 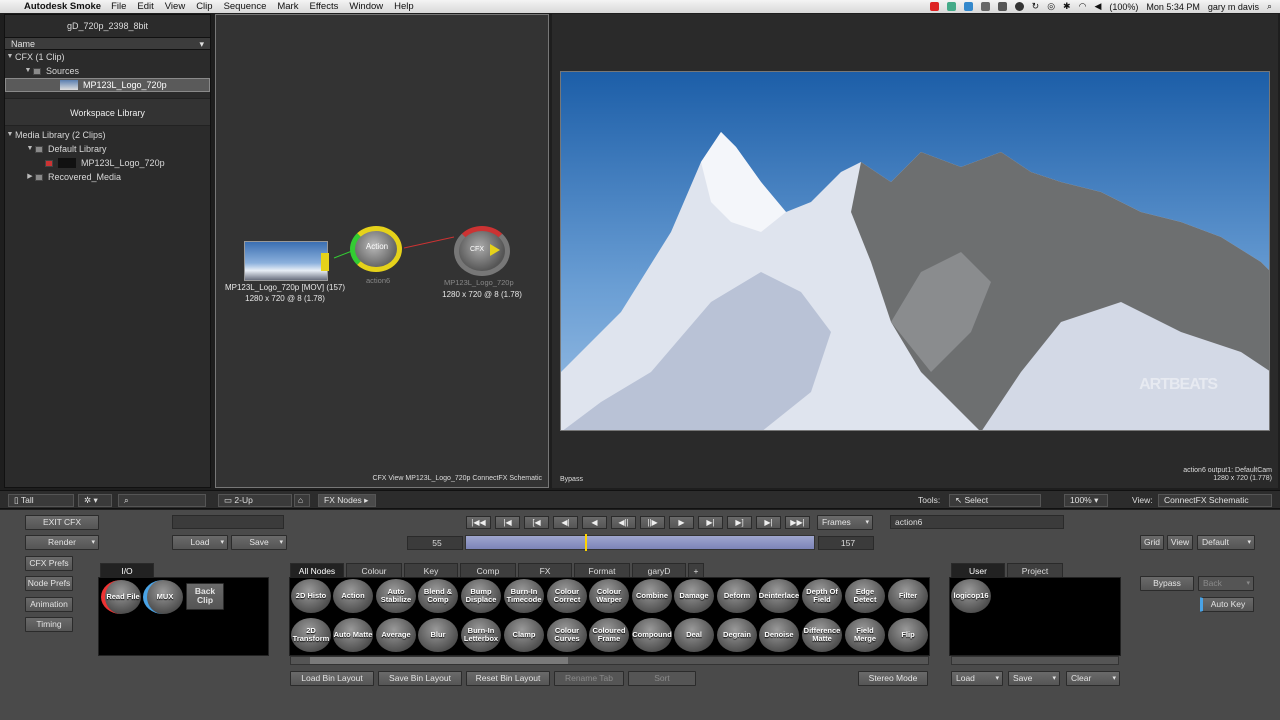 What do you see at coordinates (694, 596) in the screenshot?
I see `node-damage: Damage` at bounding box center [694, 596].